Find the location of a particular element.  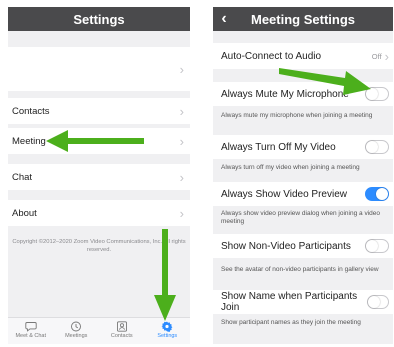

annotation-arrow-down is located at coordinates (165, 275).